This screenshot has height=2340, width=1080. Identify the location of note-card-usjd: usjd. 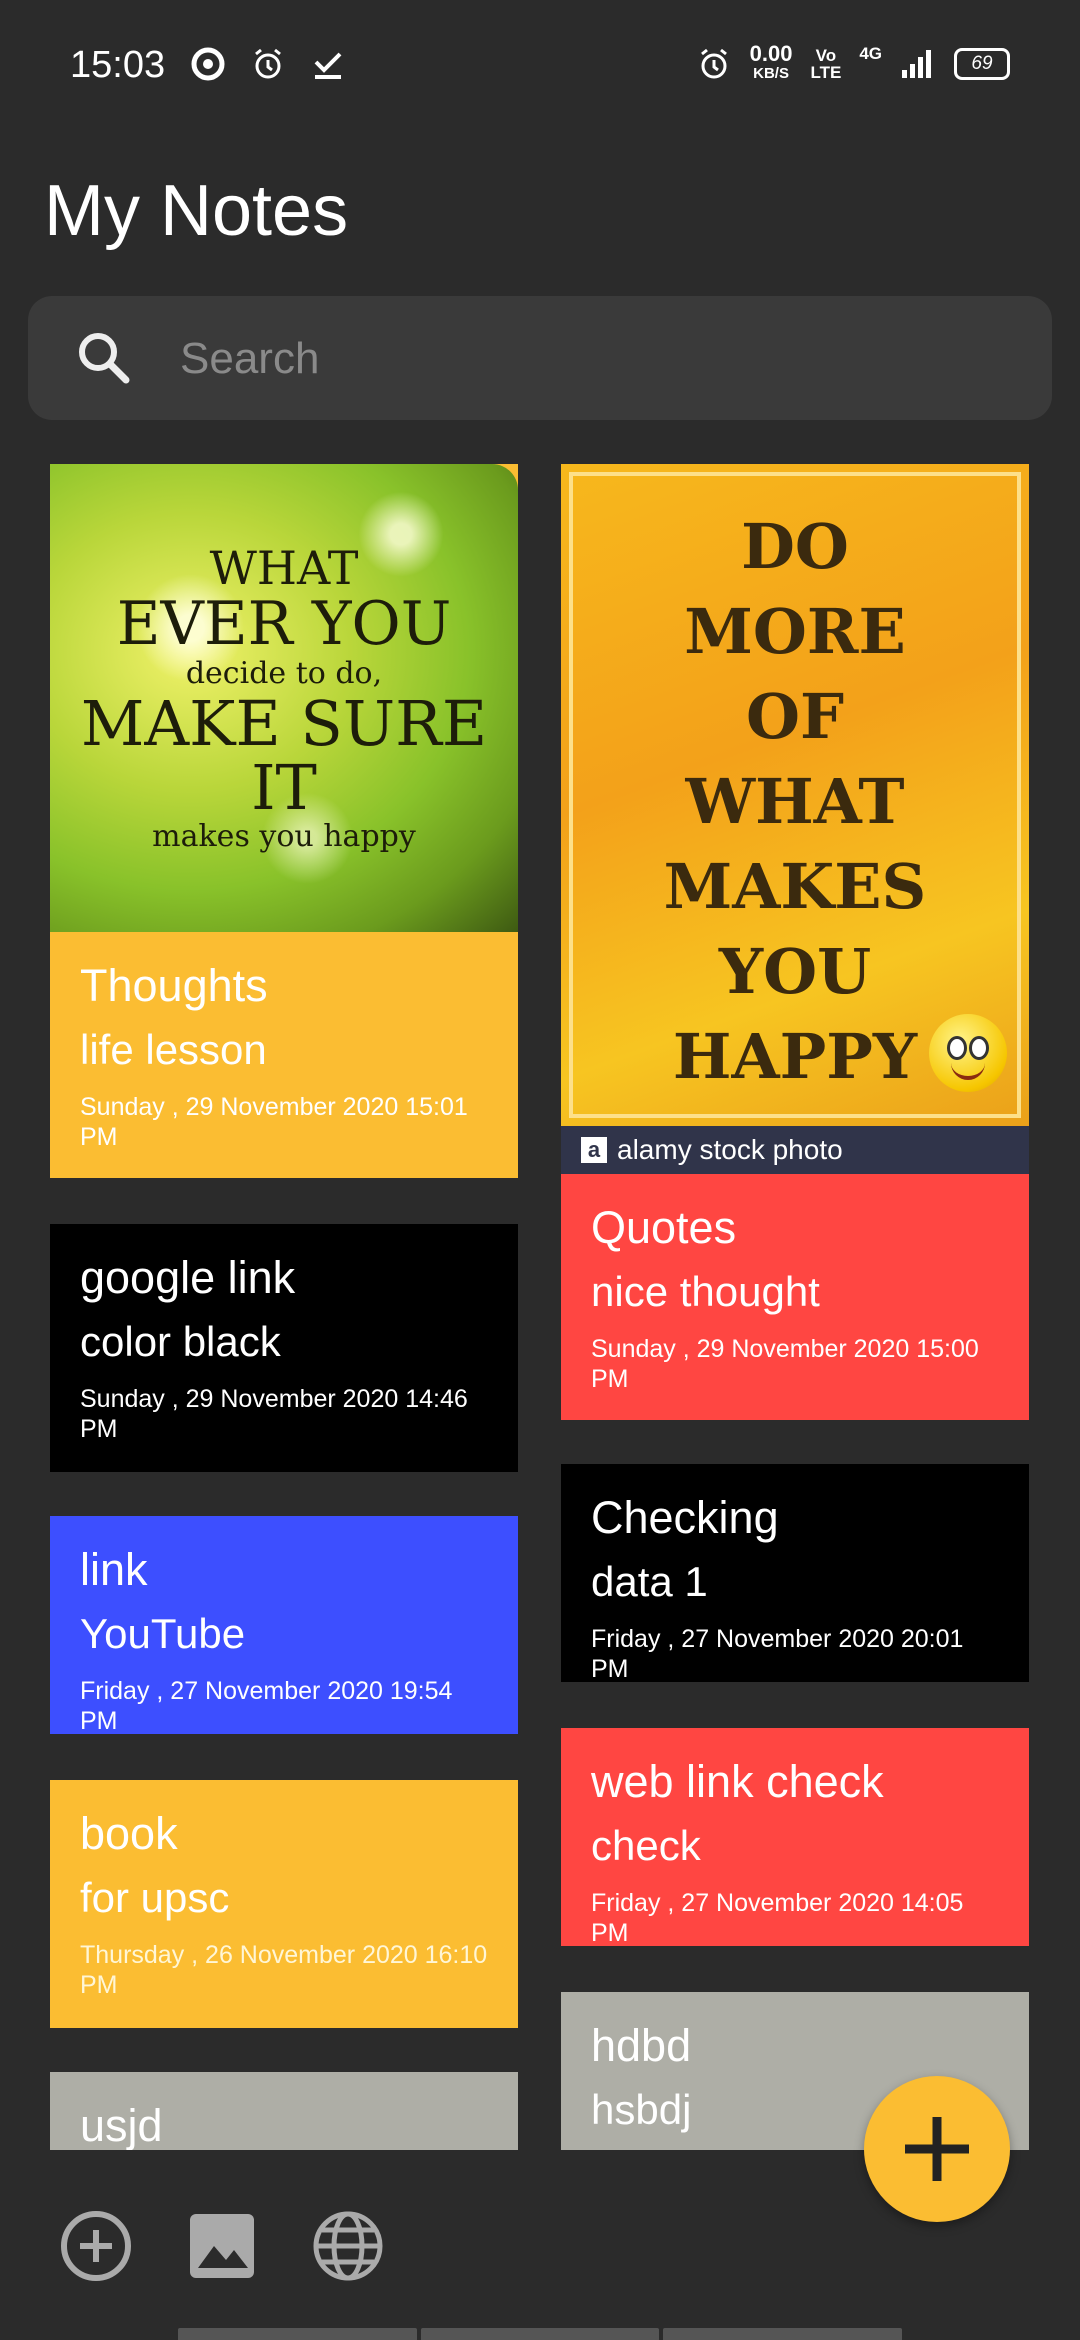
(284, 2111).